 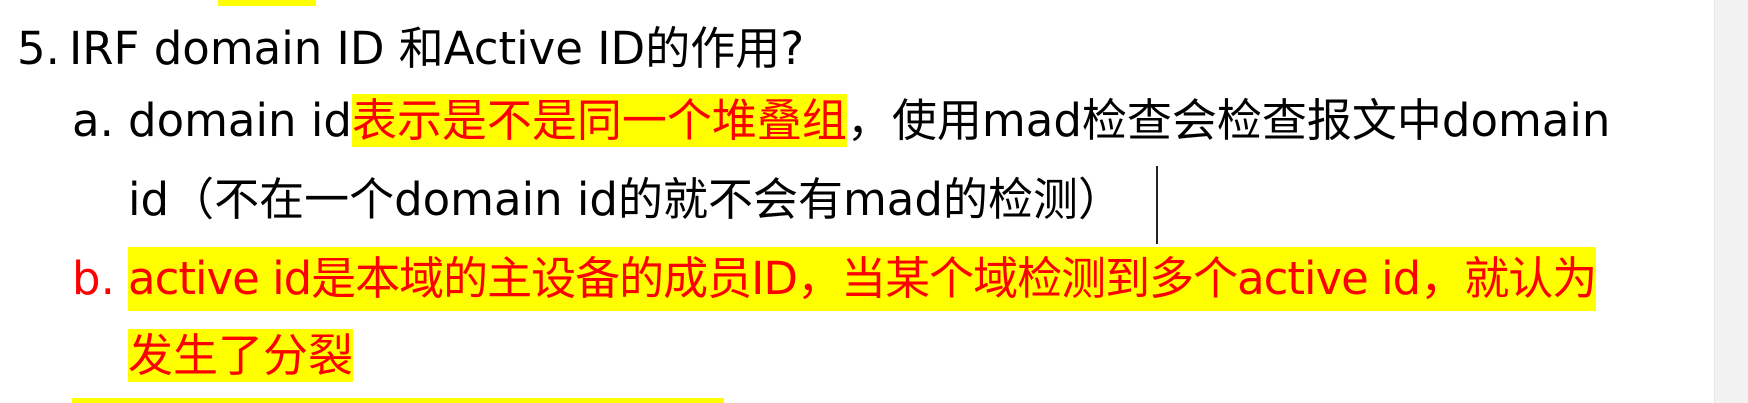 What do you see at coordinates (38, 48) in the screenshot?
I see `question-number: 5.` at bounding box center [38, 48].